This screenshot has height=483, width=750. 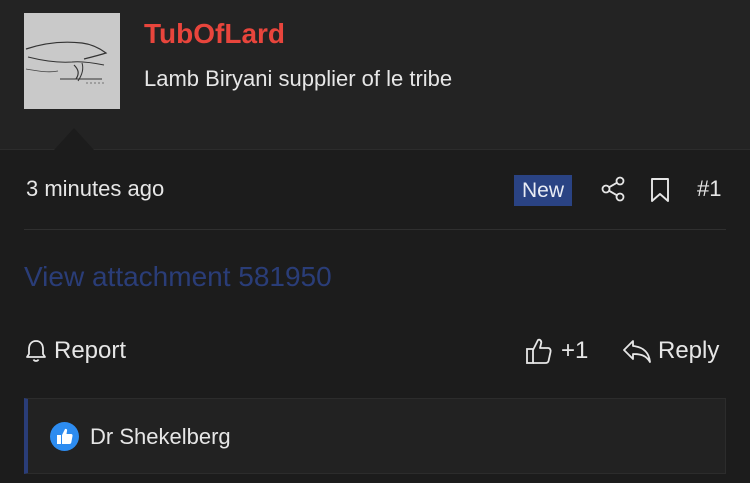 What do you see at coordinates (90, 350) in the screenshot?
I see `report-label: Report` at bounding box center [90, 350].